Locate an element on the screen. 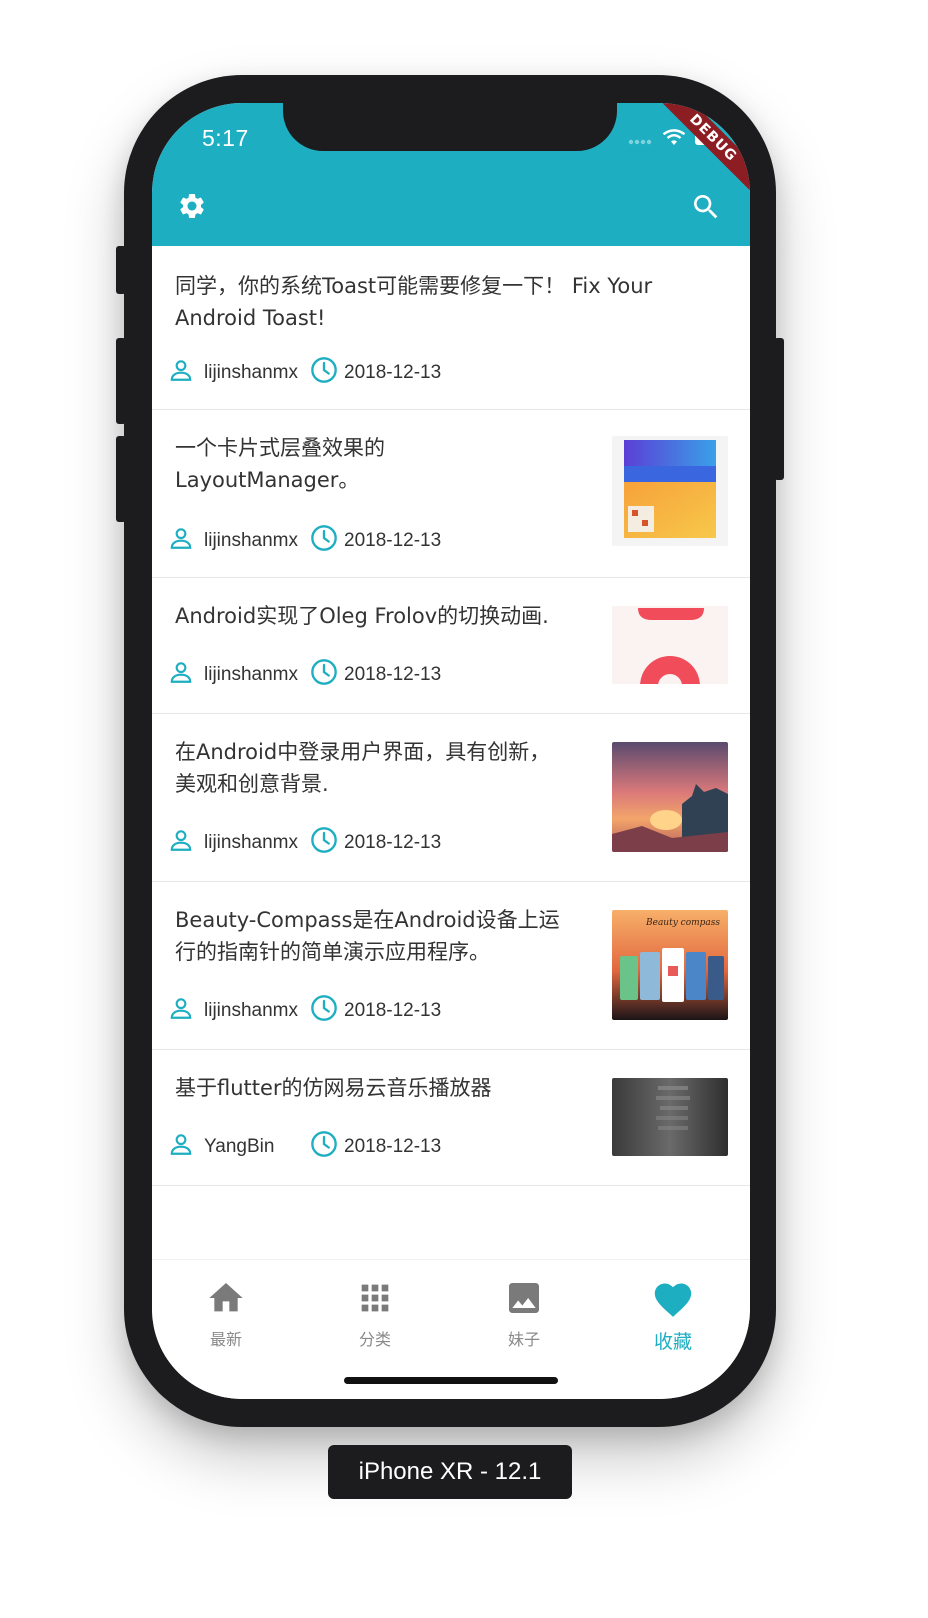 Image resolution: width=928 pixels, height=1618 pixels. home-indicator is located at coordinates (451, 1380).